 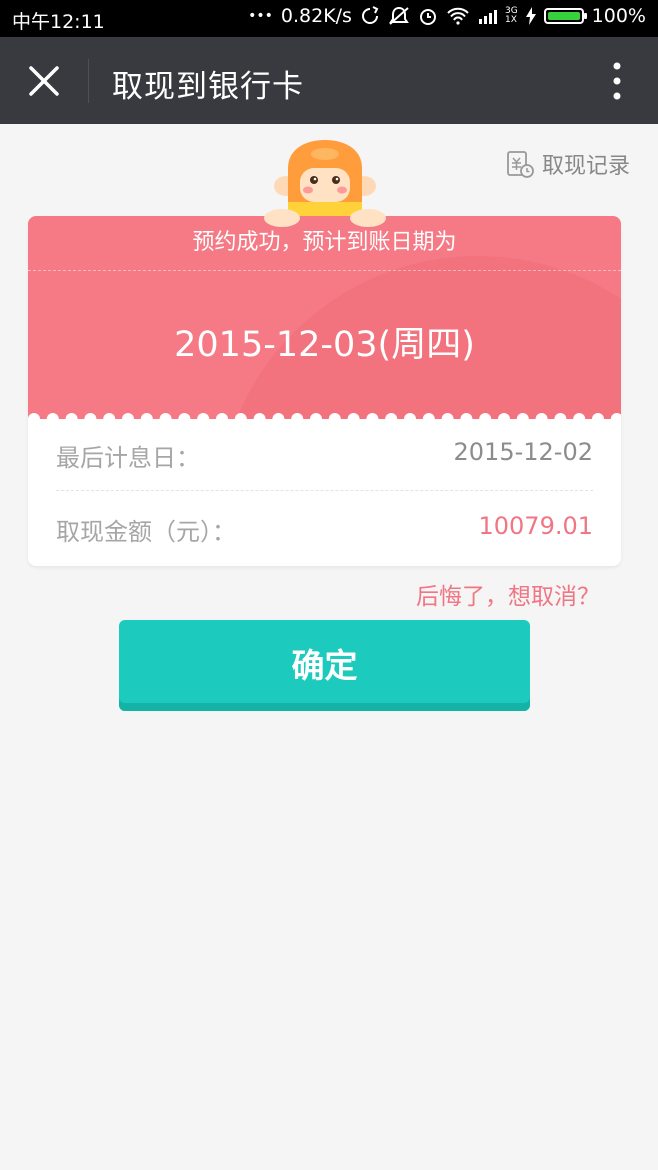 What do you see at coordinates (88, 81) in the screenshot?
I see `nav-divider` at bounding box center [88, 81].